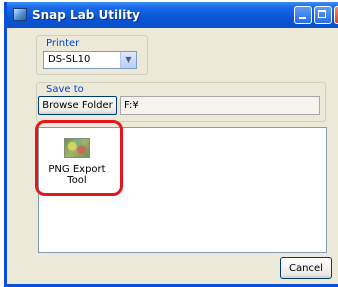  Describe the element at coordinates (131, 105) in the screenshot. I see `save-path-text: F:¥` at that location.